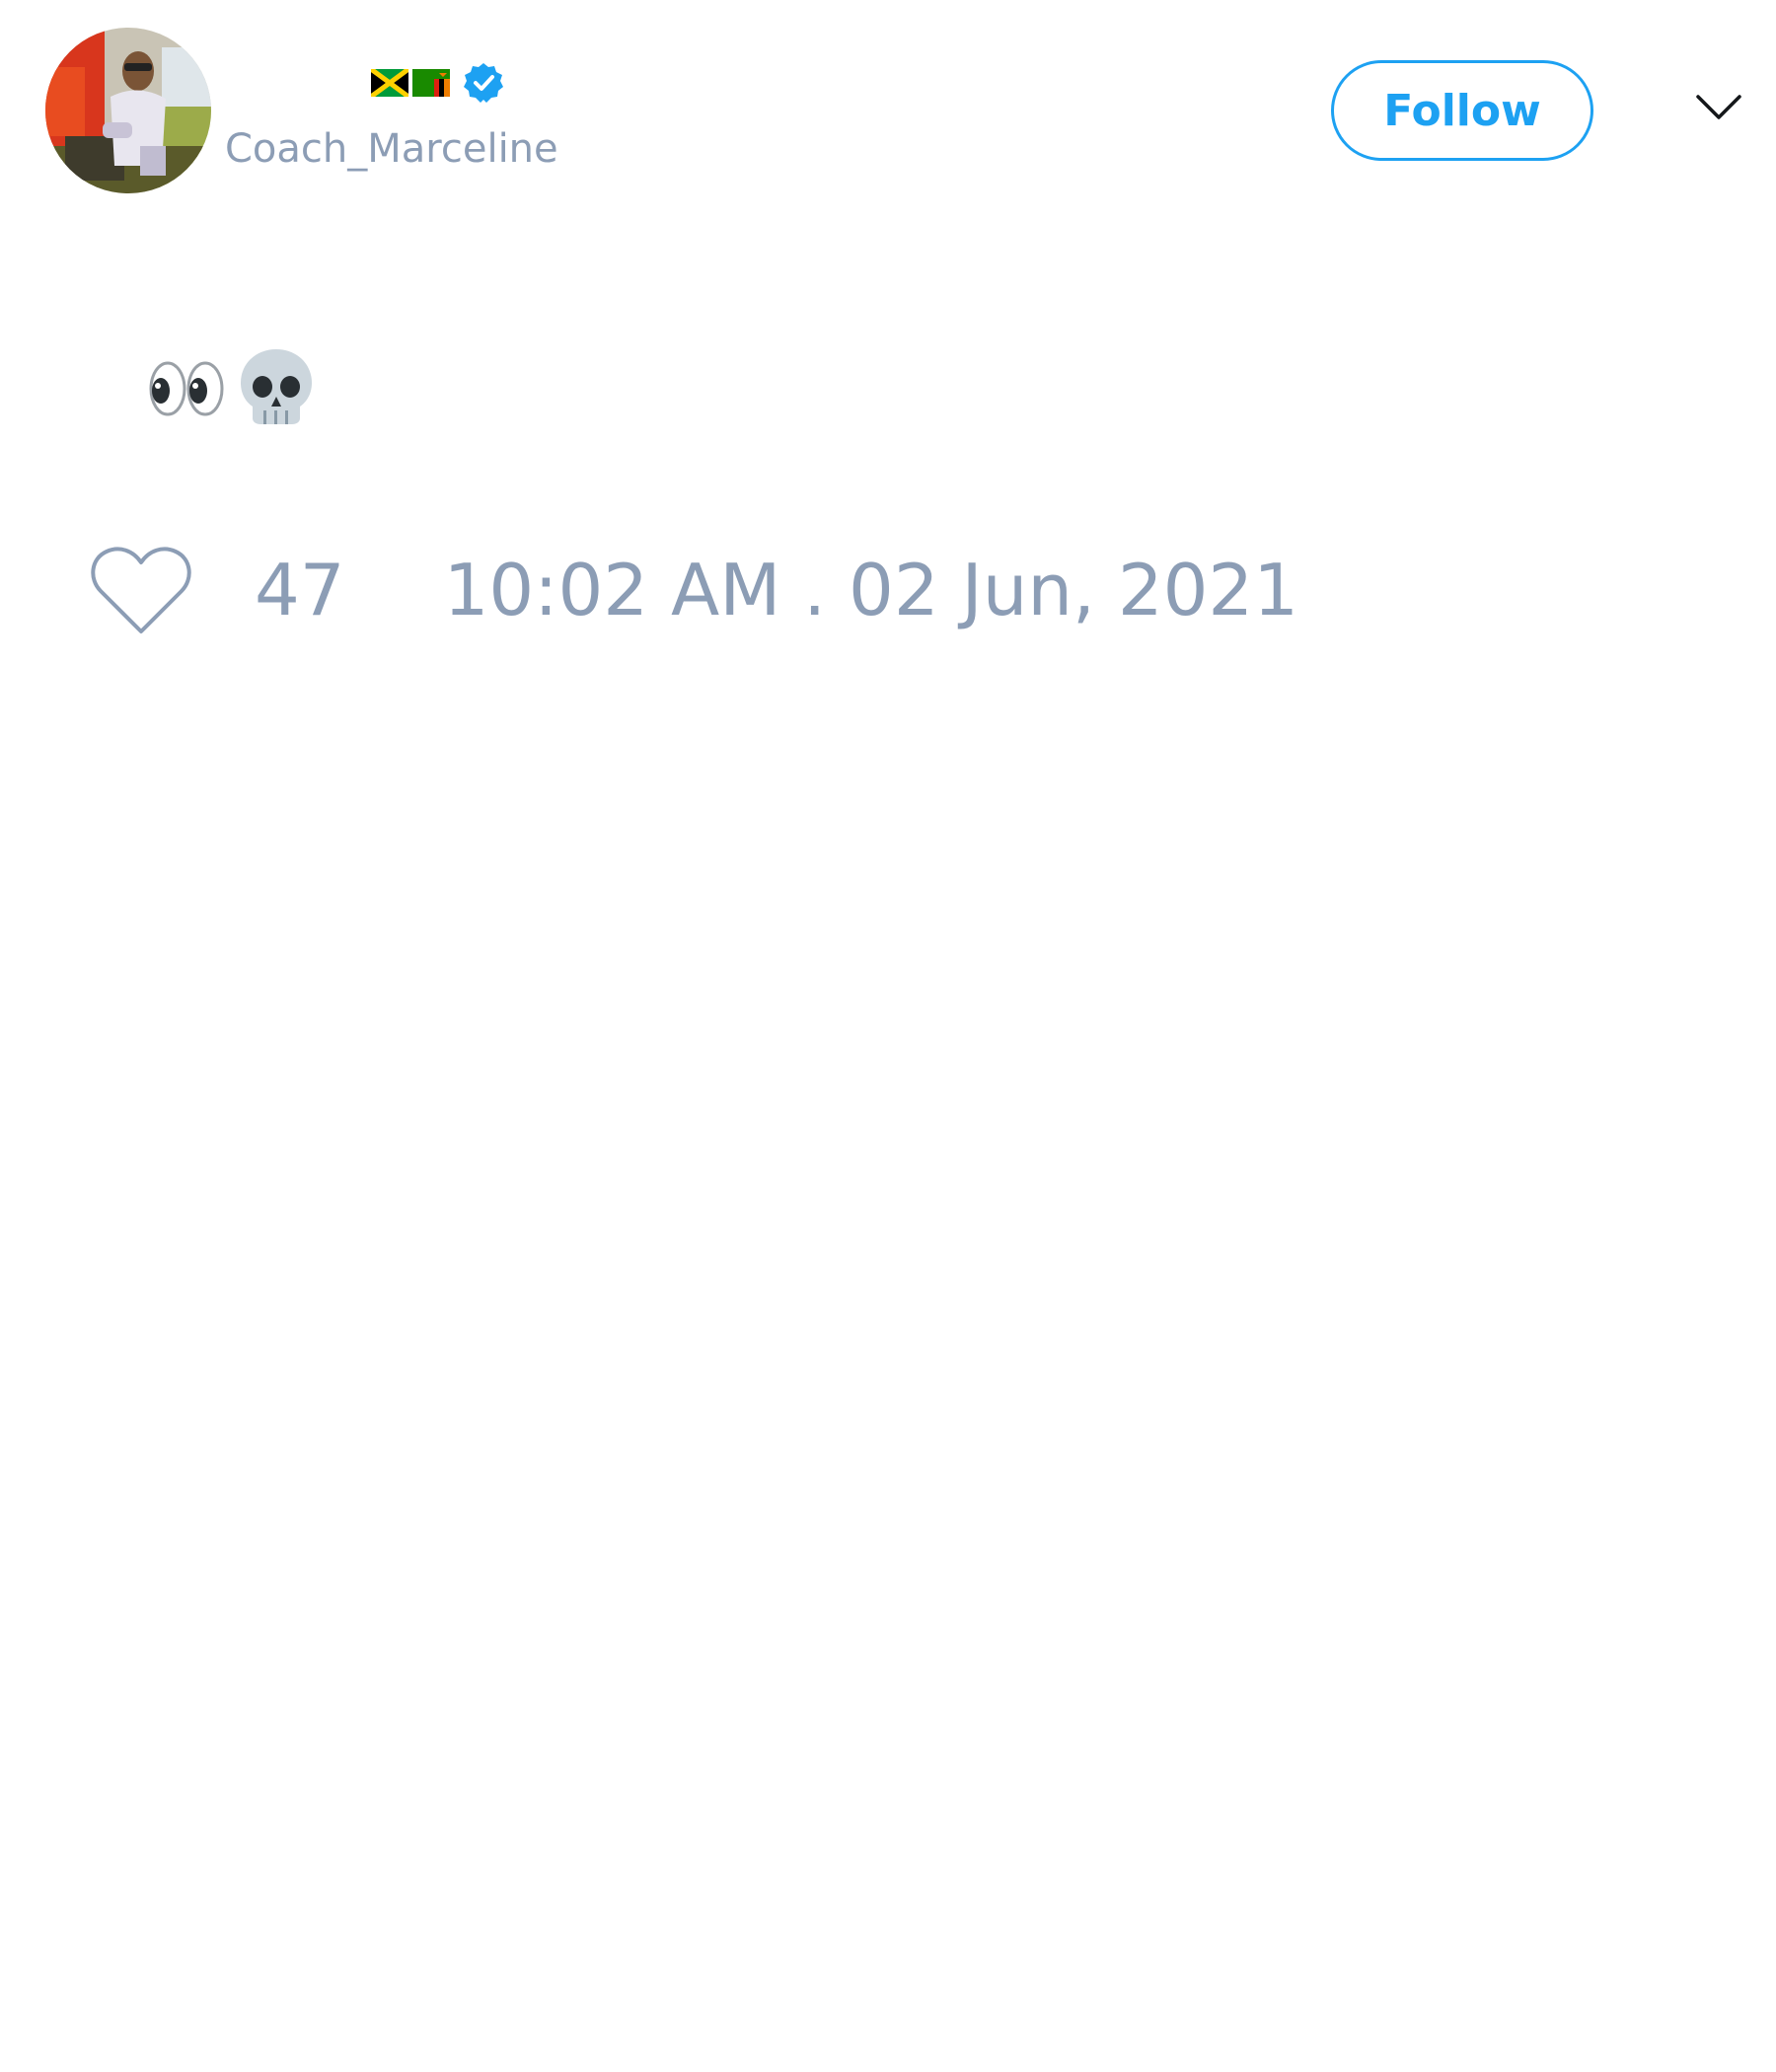 This screenshot has height=2072, width=1776. I want to click on tweet-footer: 47 10:02 AM . 02 Jun, 2021, so click(694, 590).